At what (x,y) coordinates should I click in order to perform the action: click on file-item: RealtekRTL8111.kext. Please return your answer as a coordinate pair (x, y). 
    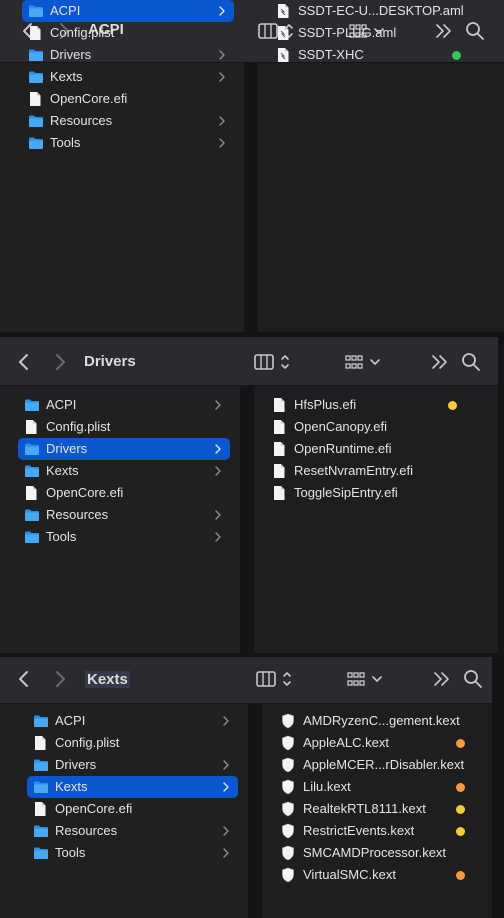
    Looking at the image, I should click on (374, 809).